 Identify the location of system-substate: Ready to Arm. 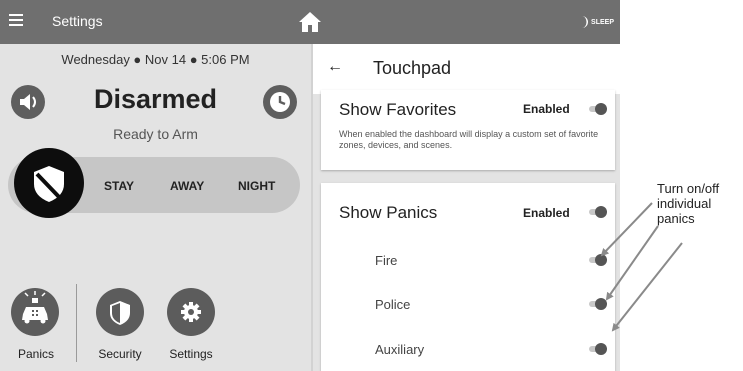
(155, 134).